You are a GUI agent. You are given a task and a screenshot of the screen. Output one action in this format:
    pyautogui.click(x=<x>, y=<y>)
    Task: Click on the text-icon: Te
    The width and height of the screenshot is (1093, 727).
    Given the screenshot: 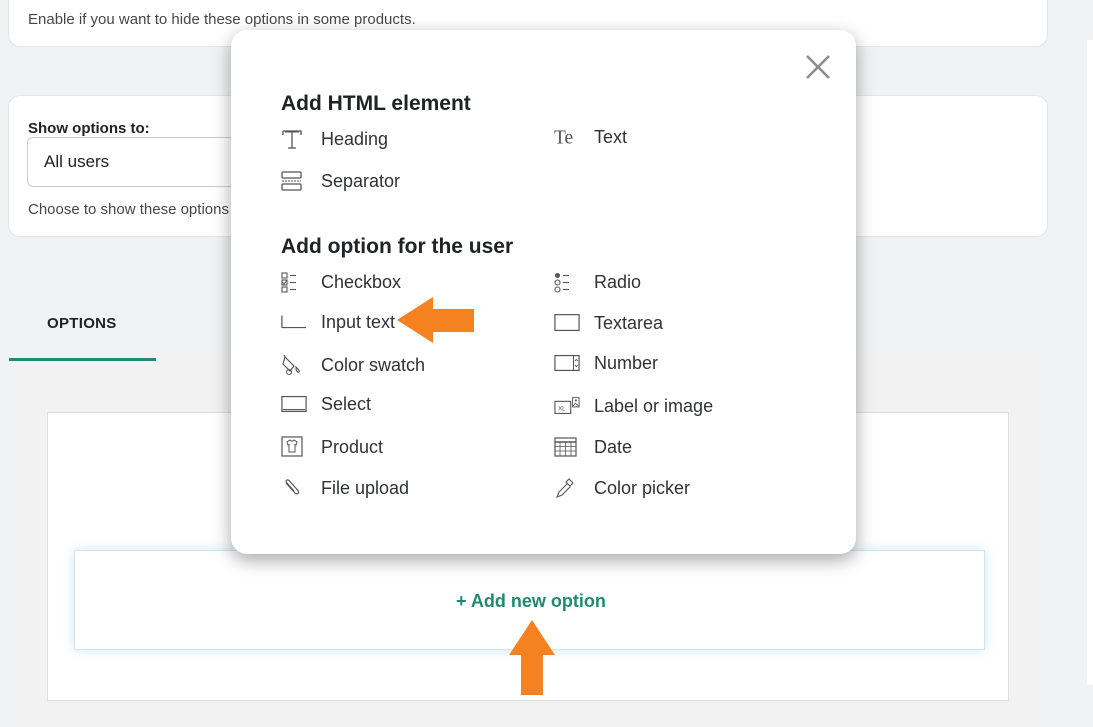 What is the action you would take?
    pyautogui.click(x=567, y=137)
    